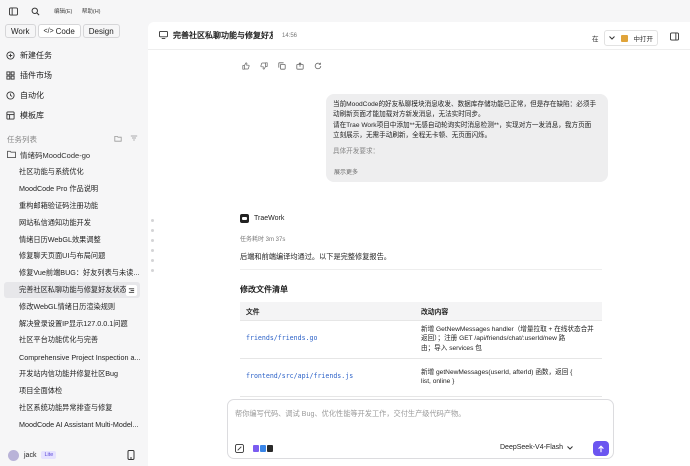 This screenshot has width=690, height=466. Describe the element at coordinates (327, 377) in the screenshot. I see `file-link: frontend/src/api/friends.js` at that location.